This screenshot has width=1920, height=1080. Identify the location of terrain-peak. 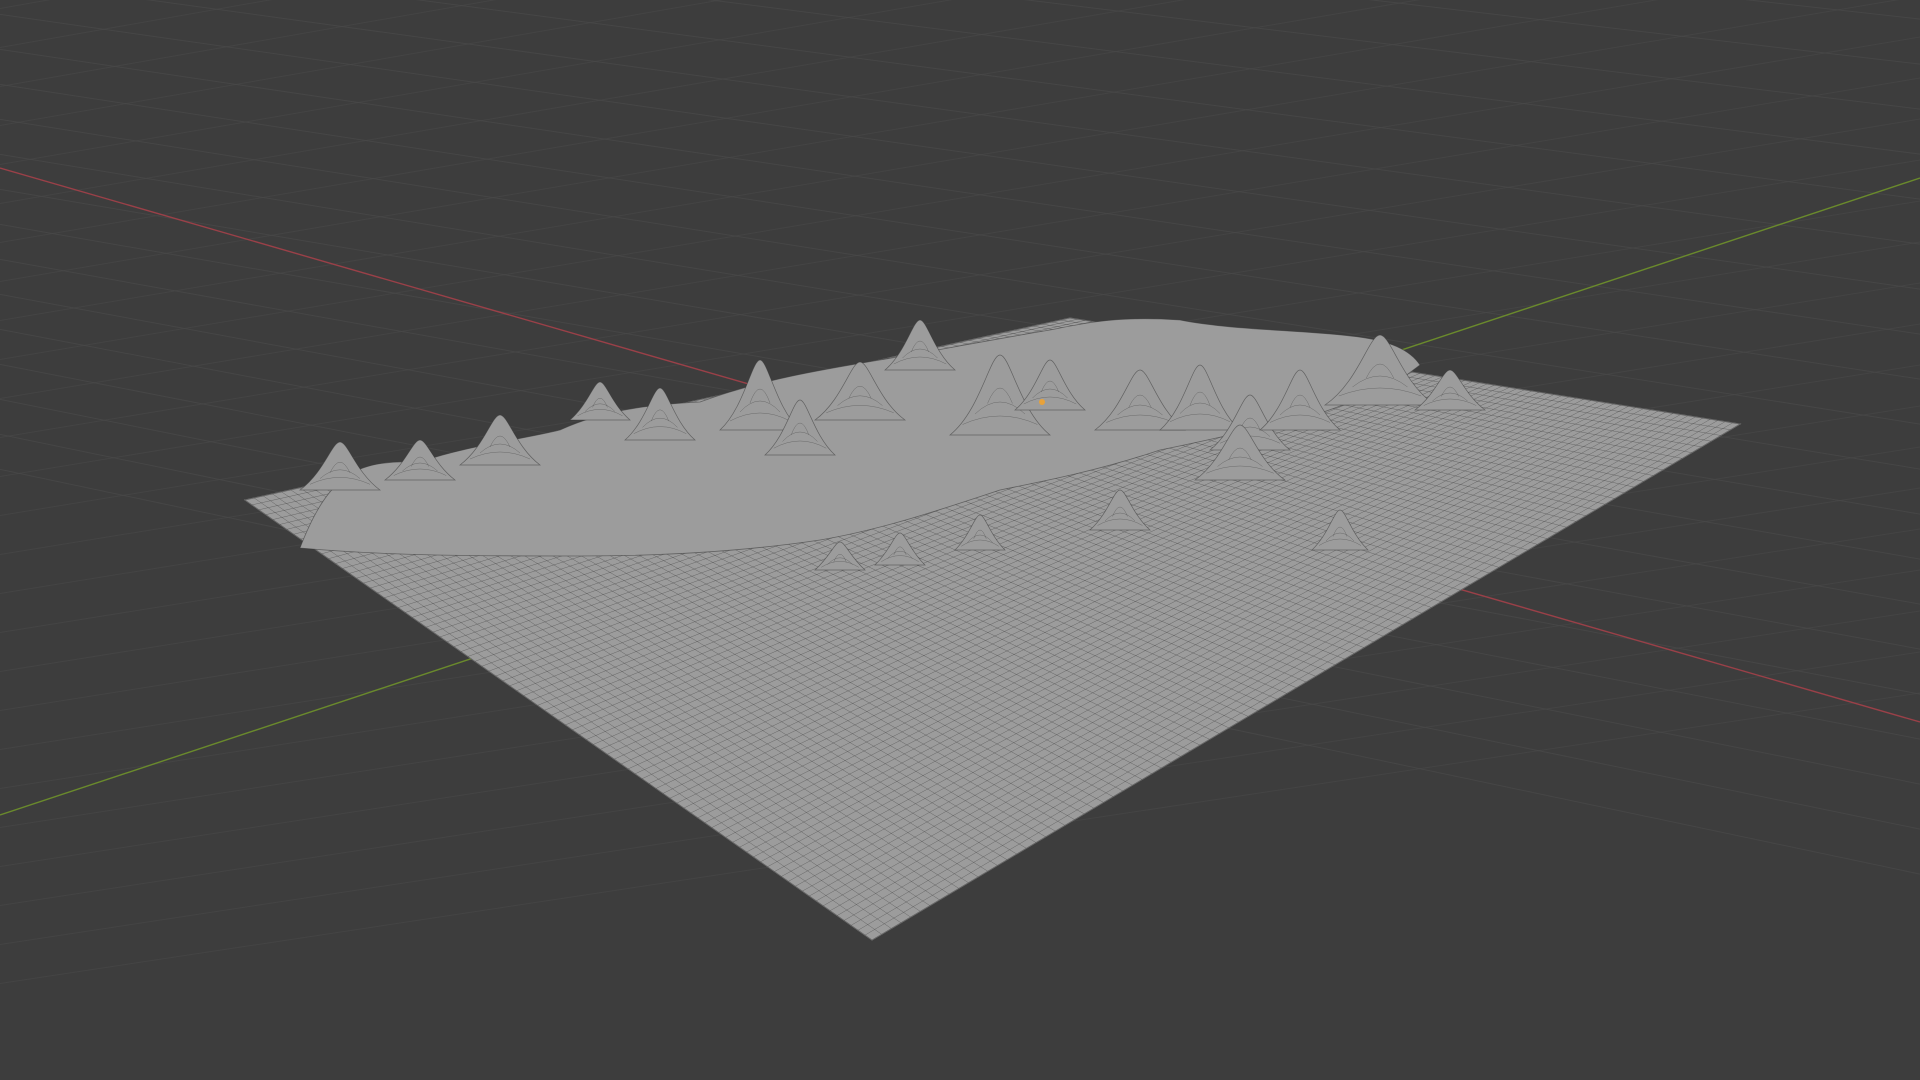
(920, 345).